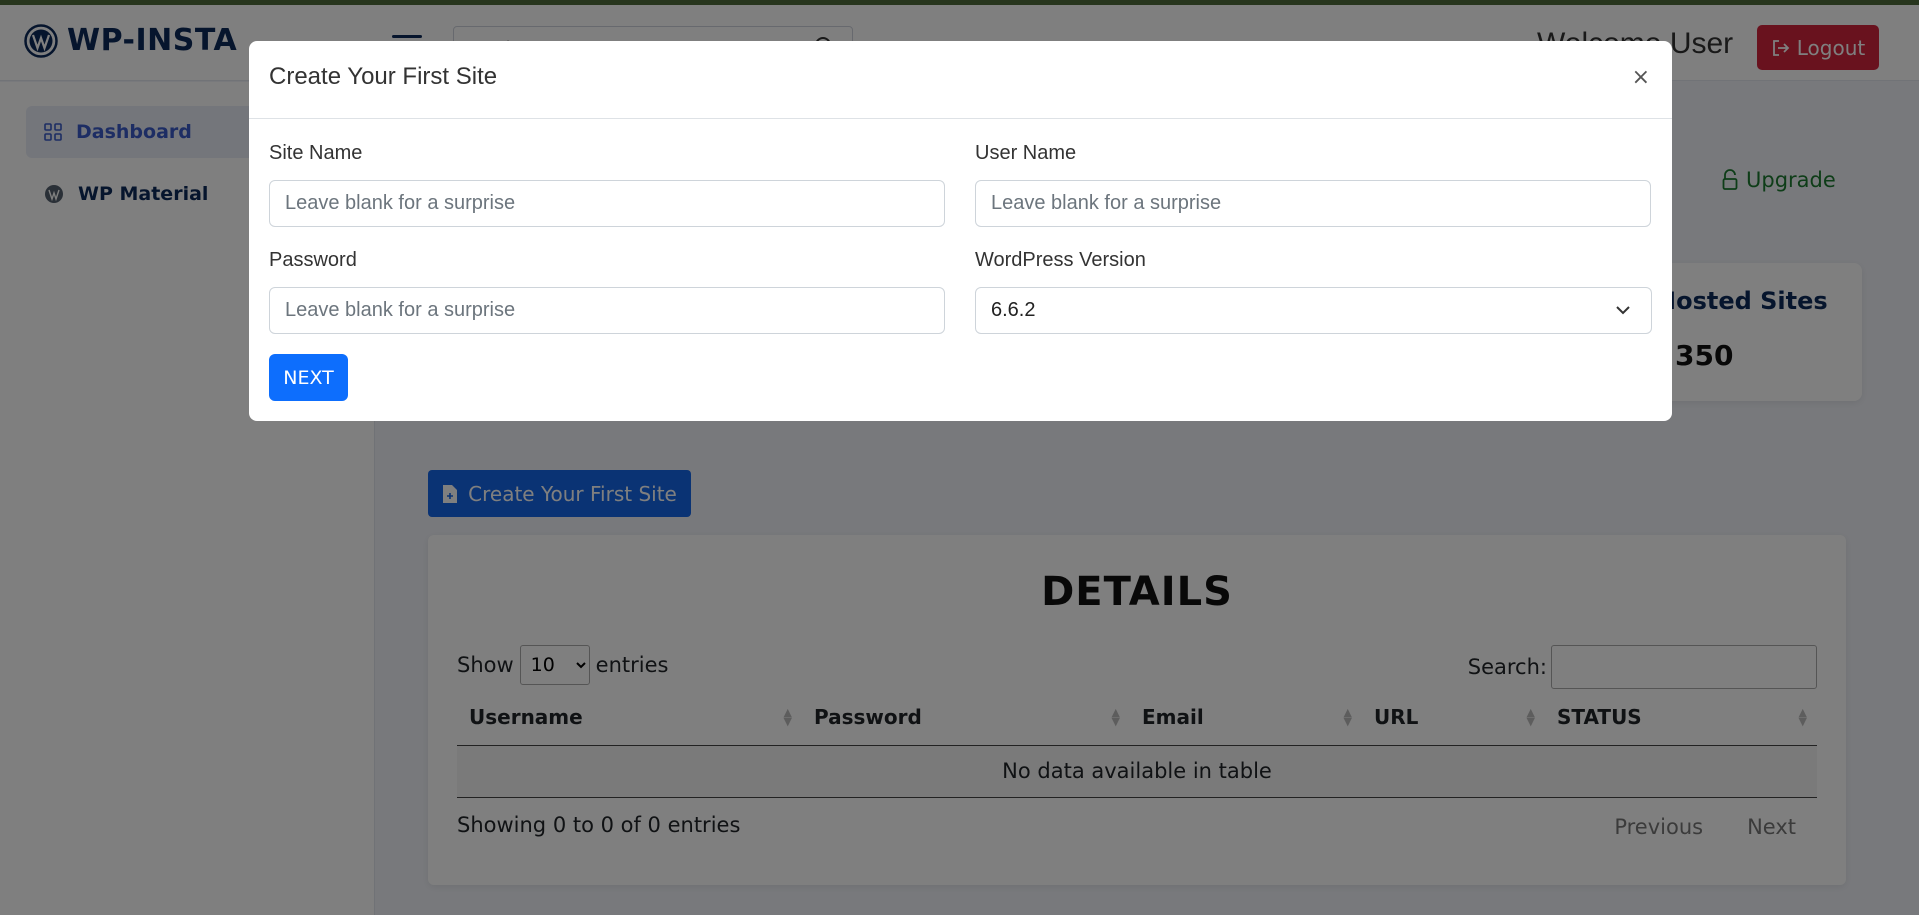 Image resolution: width=1919 pixels, height=915 pixels. I want to click on user-name-input, so click(1313, 203).